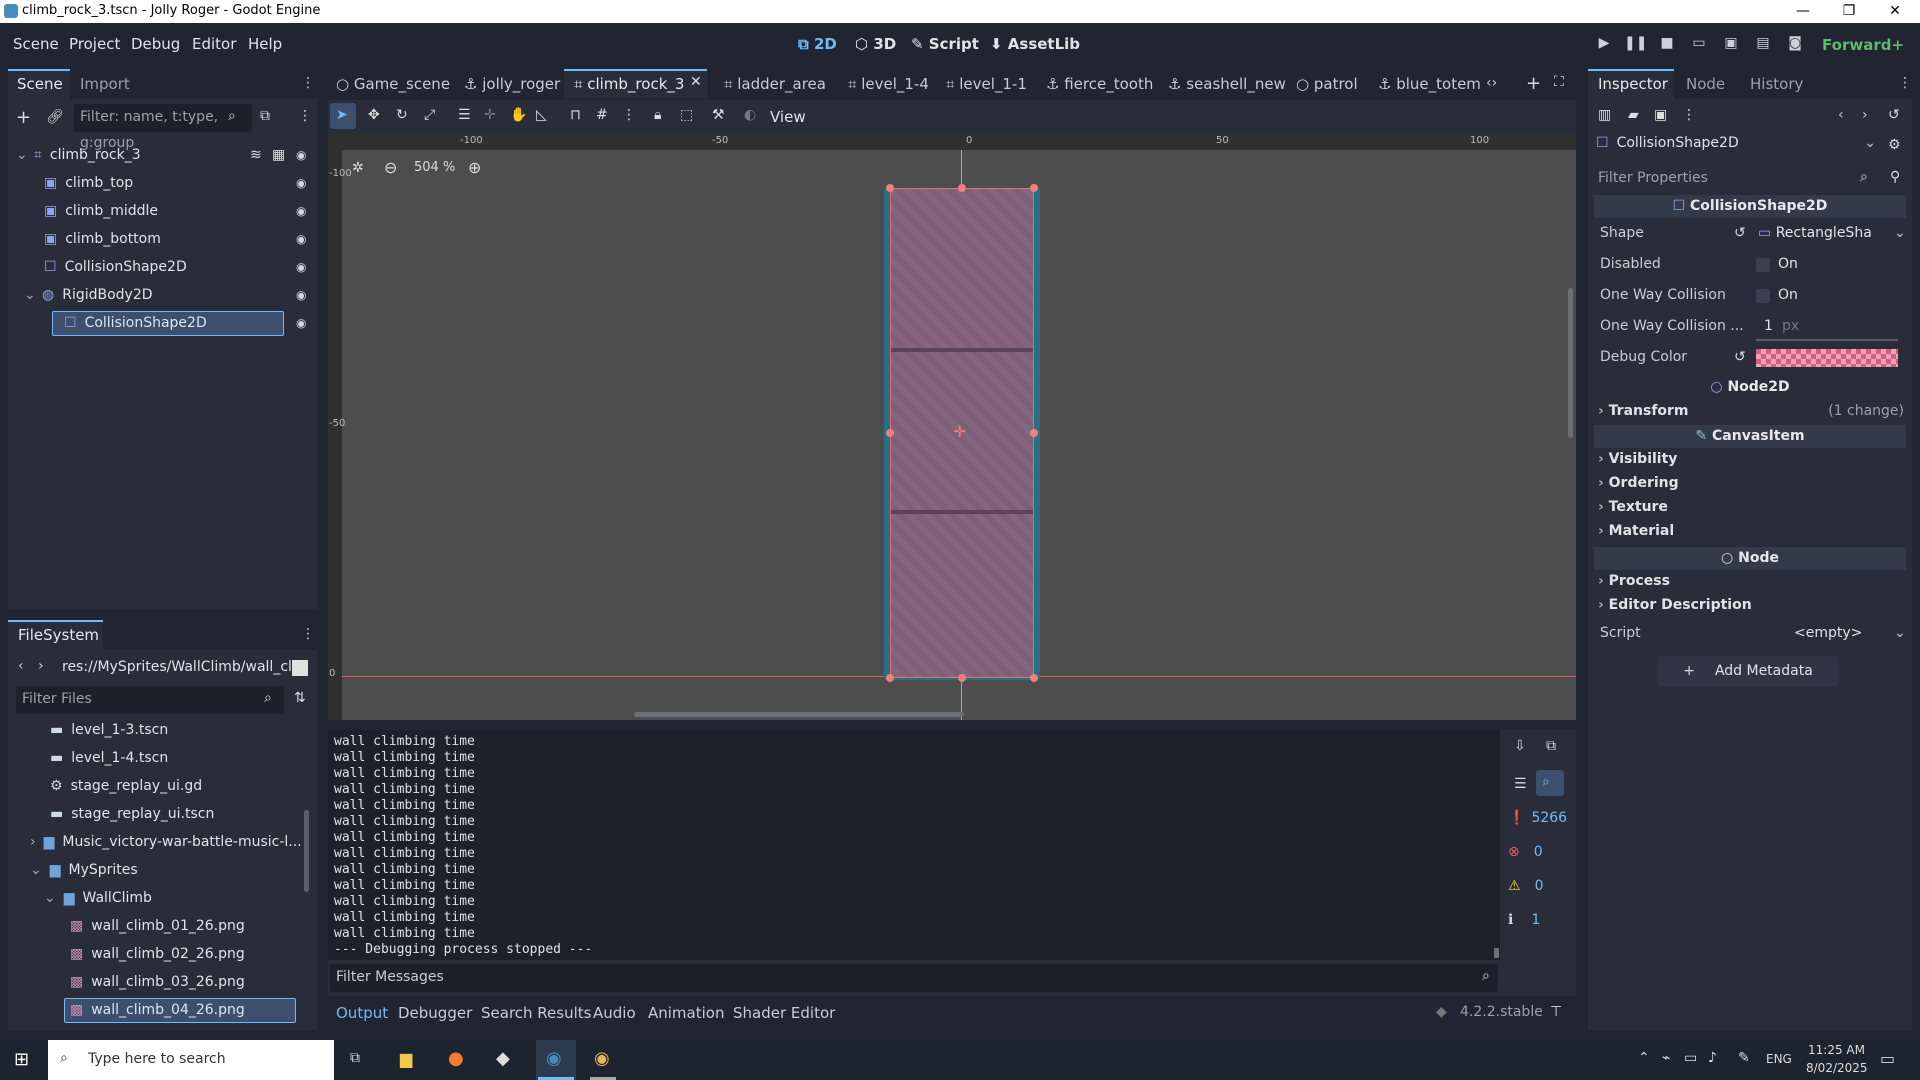  I want to click on fs-file-level-1-3: ▬ level_1-3.tscn, so click(109, 730).